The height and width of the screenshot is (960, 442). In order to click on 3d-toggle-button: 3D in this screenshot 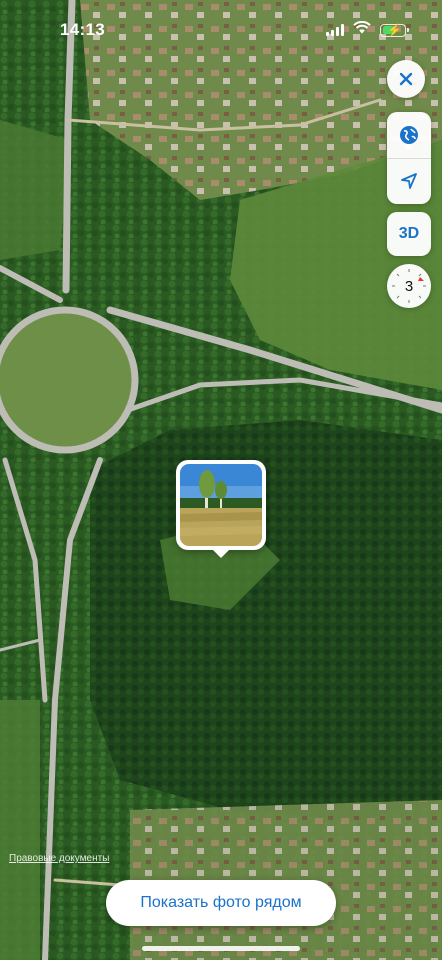, I will do `click(409, 234)`.